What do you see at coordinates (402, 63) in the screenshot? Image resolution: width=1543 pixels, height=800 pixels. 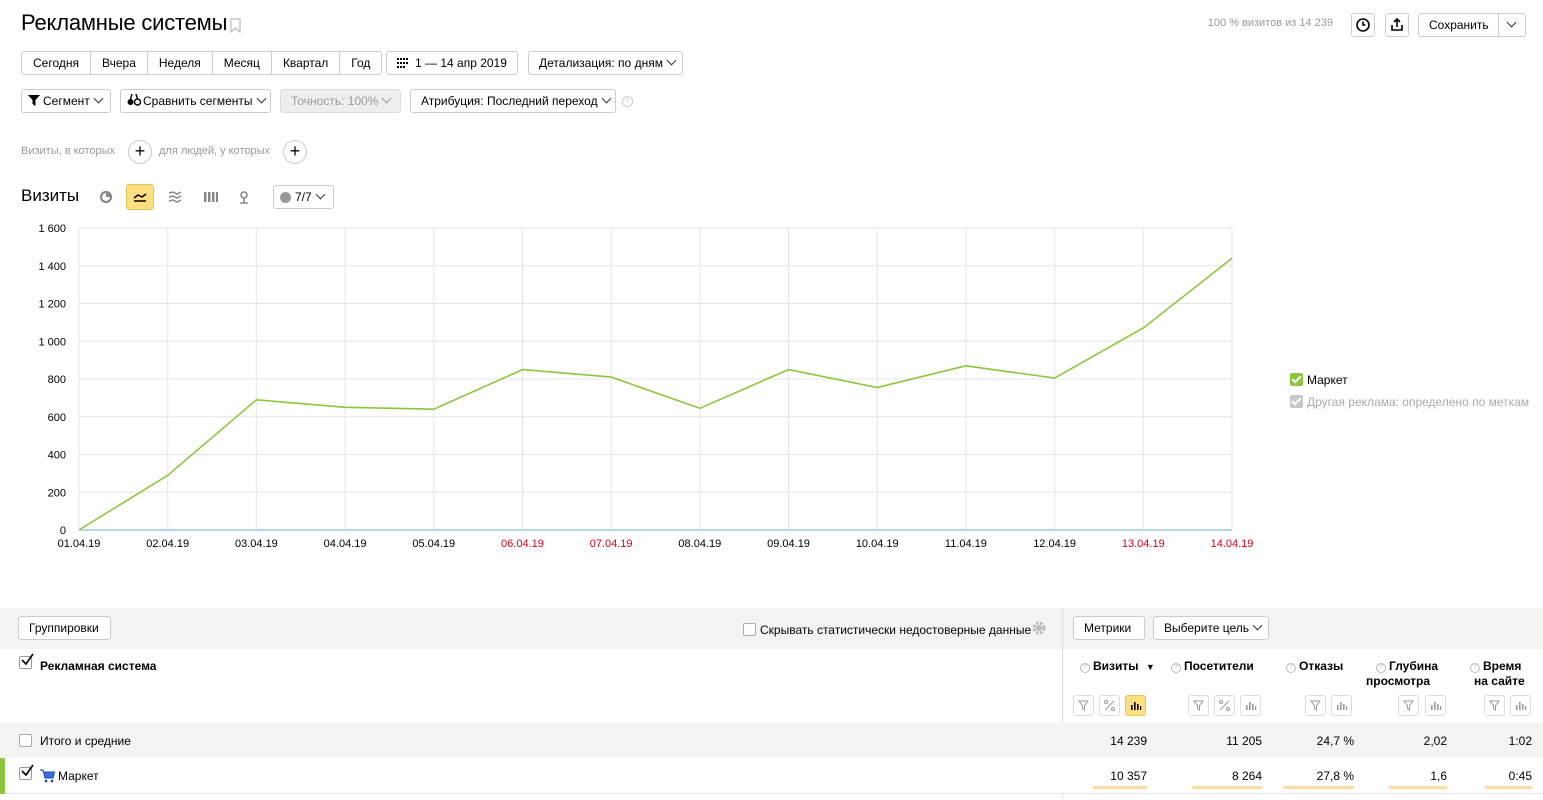 I see `calendar-icon` at bounding box center [402, 63].